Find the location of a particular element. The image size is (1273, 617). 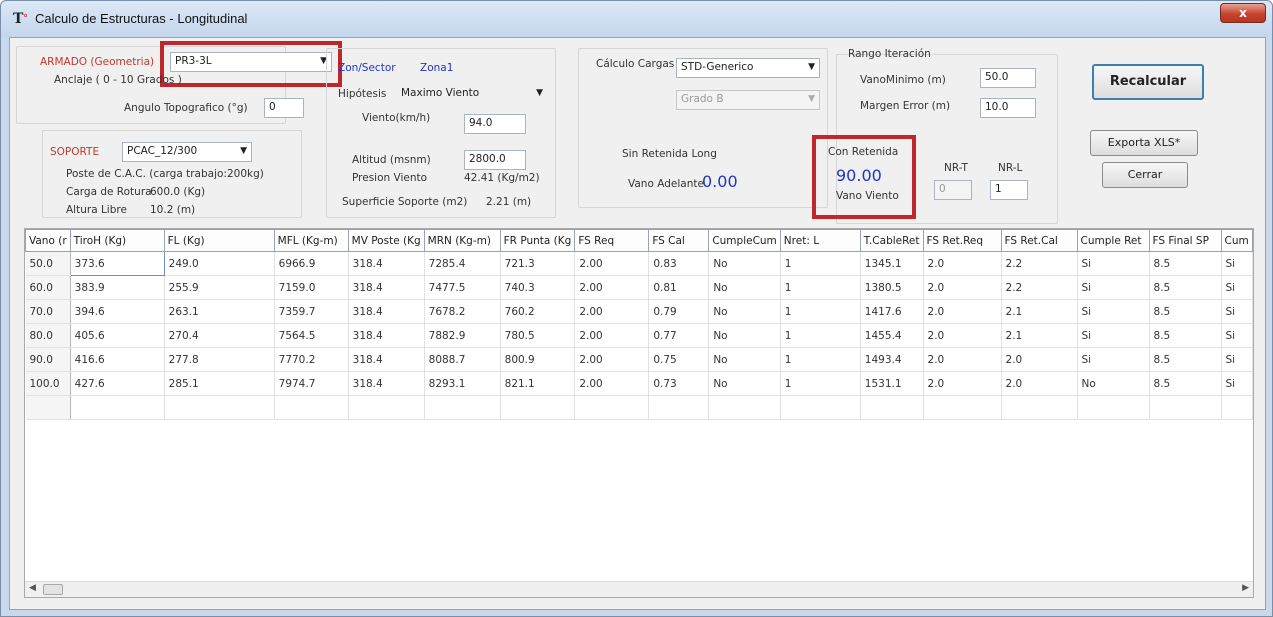

table-cell: 760.2 is located at coordinates (538, 311).